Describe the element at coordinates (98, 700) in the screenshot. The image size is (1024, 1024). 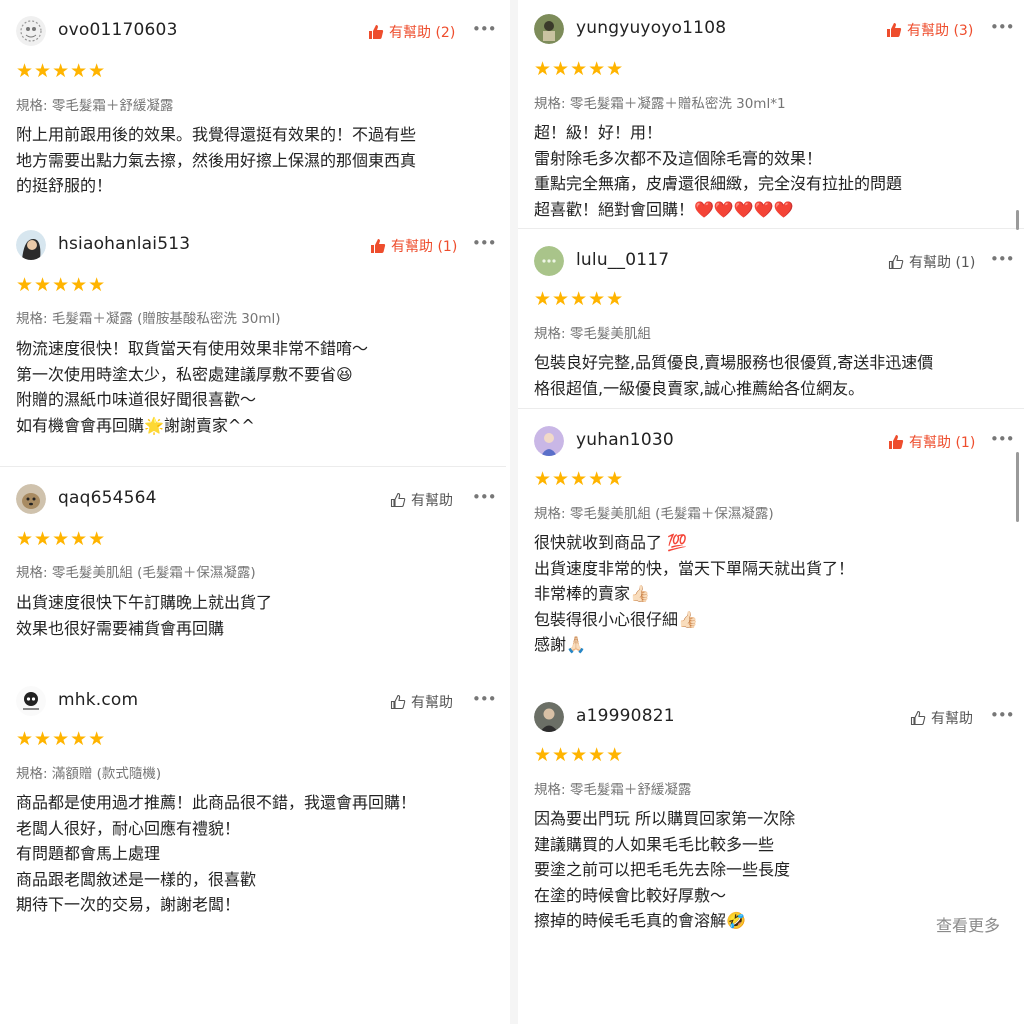
I see `username: mhk.com` at that location.